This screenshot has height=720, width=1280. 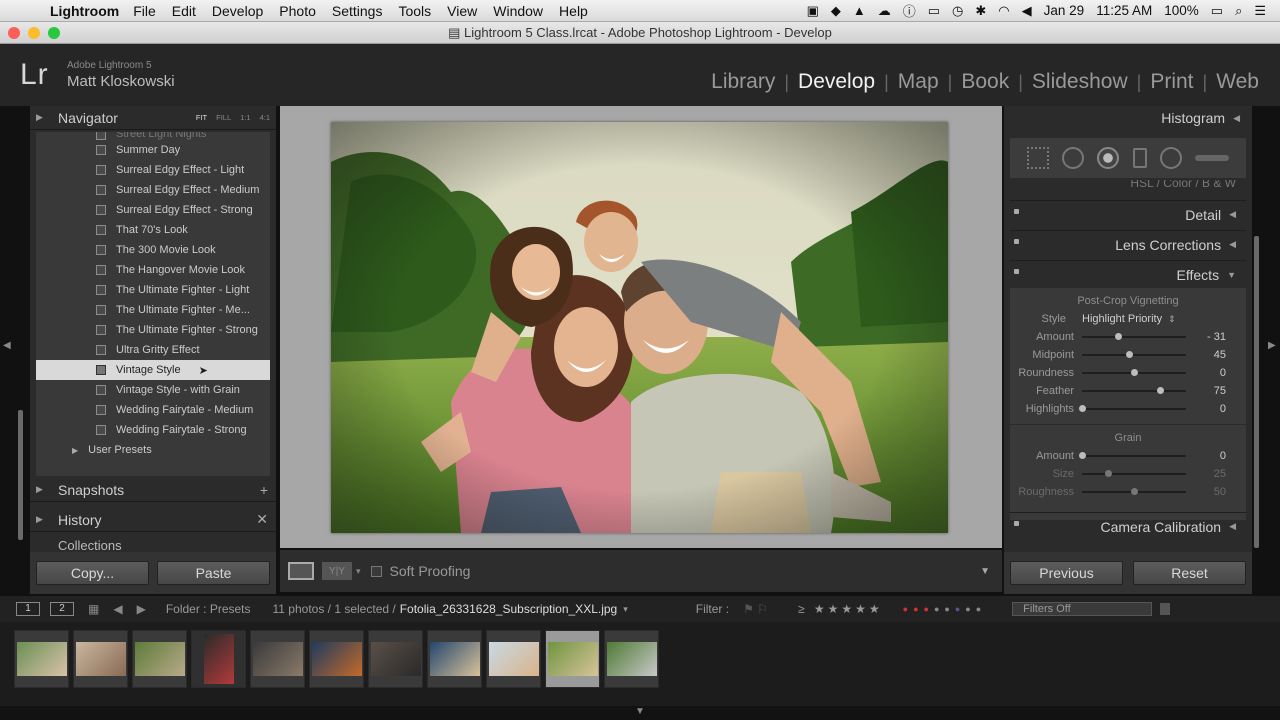 I want to click on preset-item: Surreal Edgy Effect - Strong, so click(x=153, y=210).